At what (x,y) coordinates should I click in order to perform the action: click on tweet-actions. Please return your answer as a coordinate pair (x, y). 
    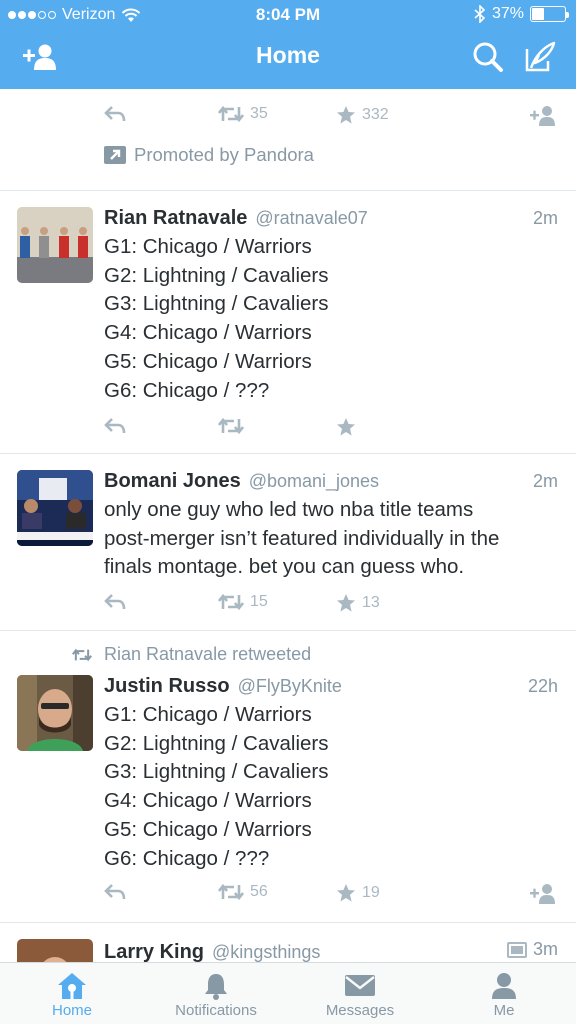
    Looking at the image, I should click on (334, 430).